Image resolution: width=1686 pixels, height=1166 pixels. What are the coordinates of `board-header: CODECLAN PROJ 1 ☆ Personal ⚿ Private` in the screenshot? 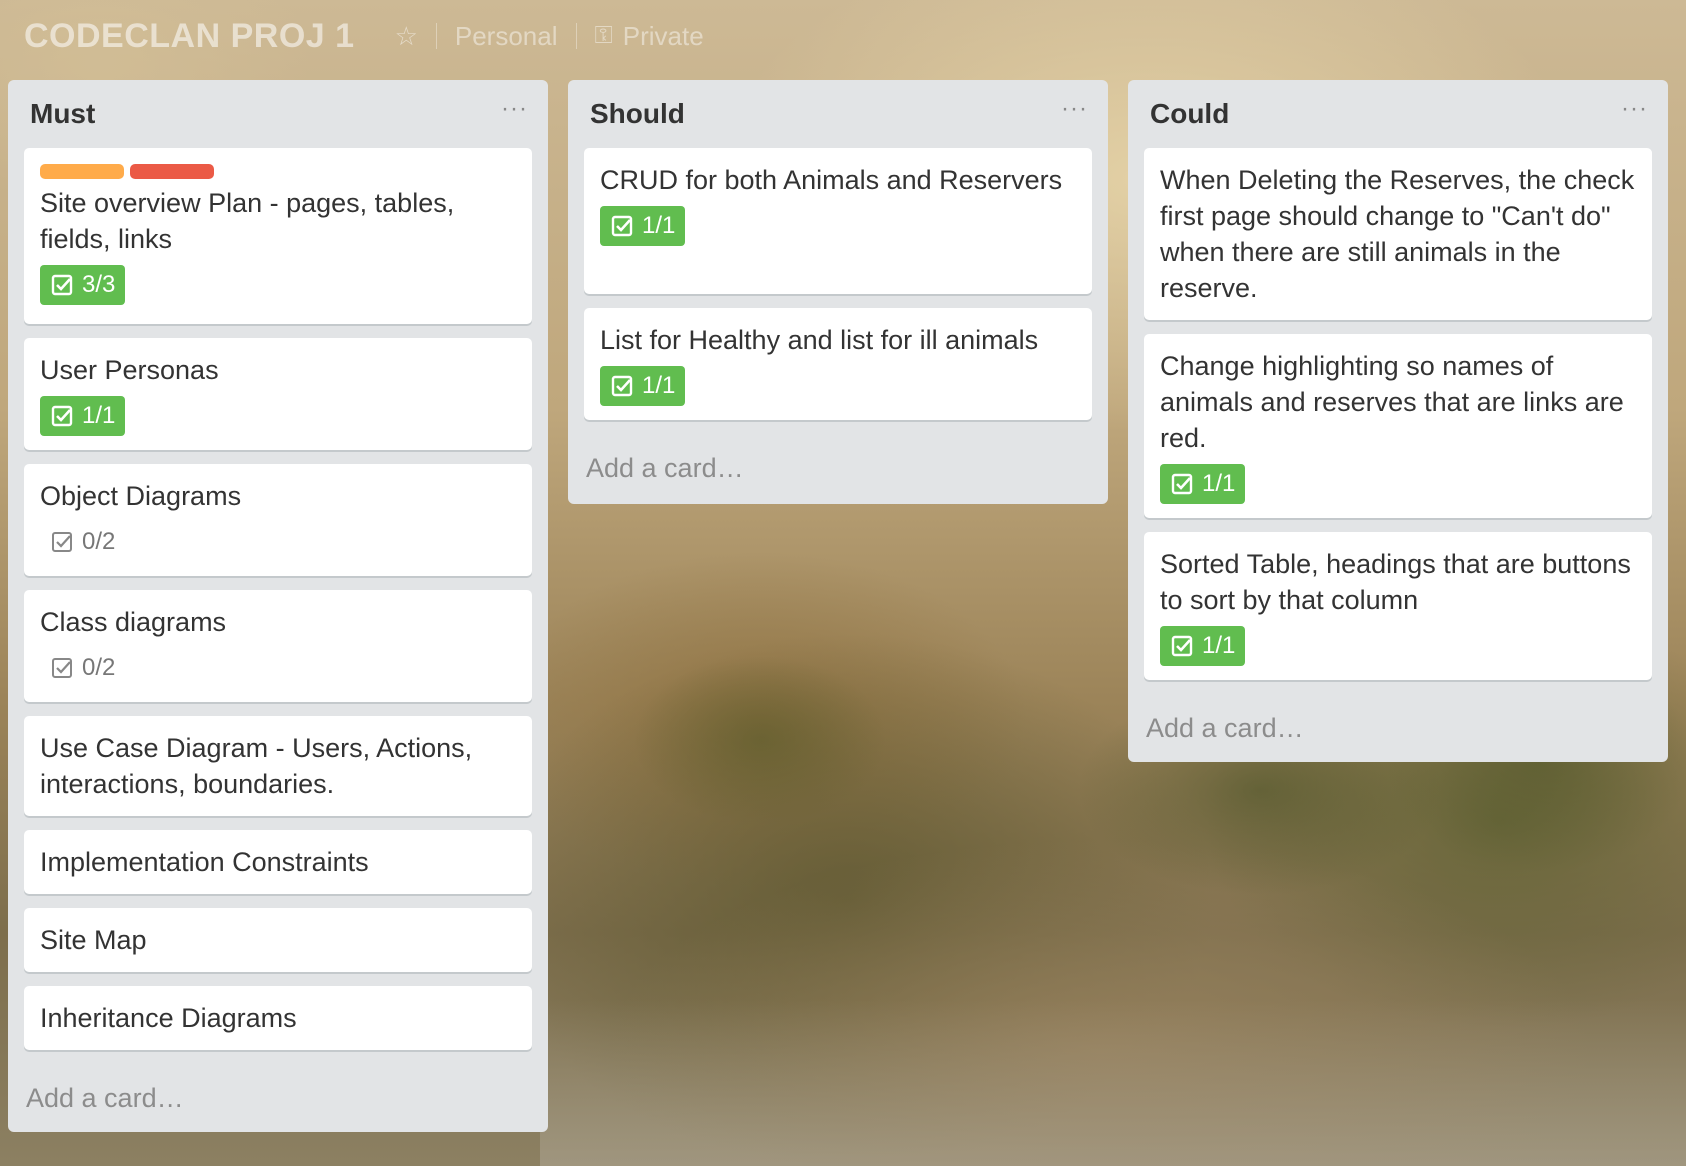 It's located at (843, 36).